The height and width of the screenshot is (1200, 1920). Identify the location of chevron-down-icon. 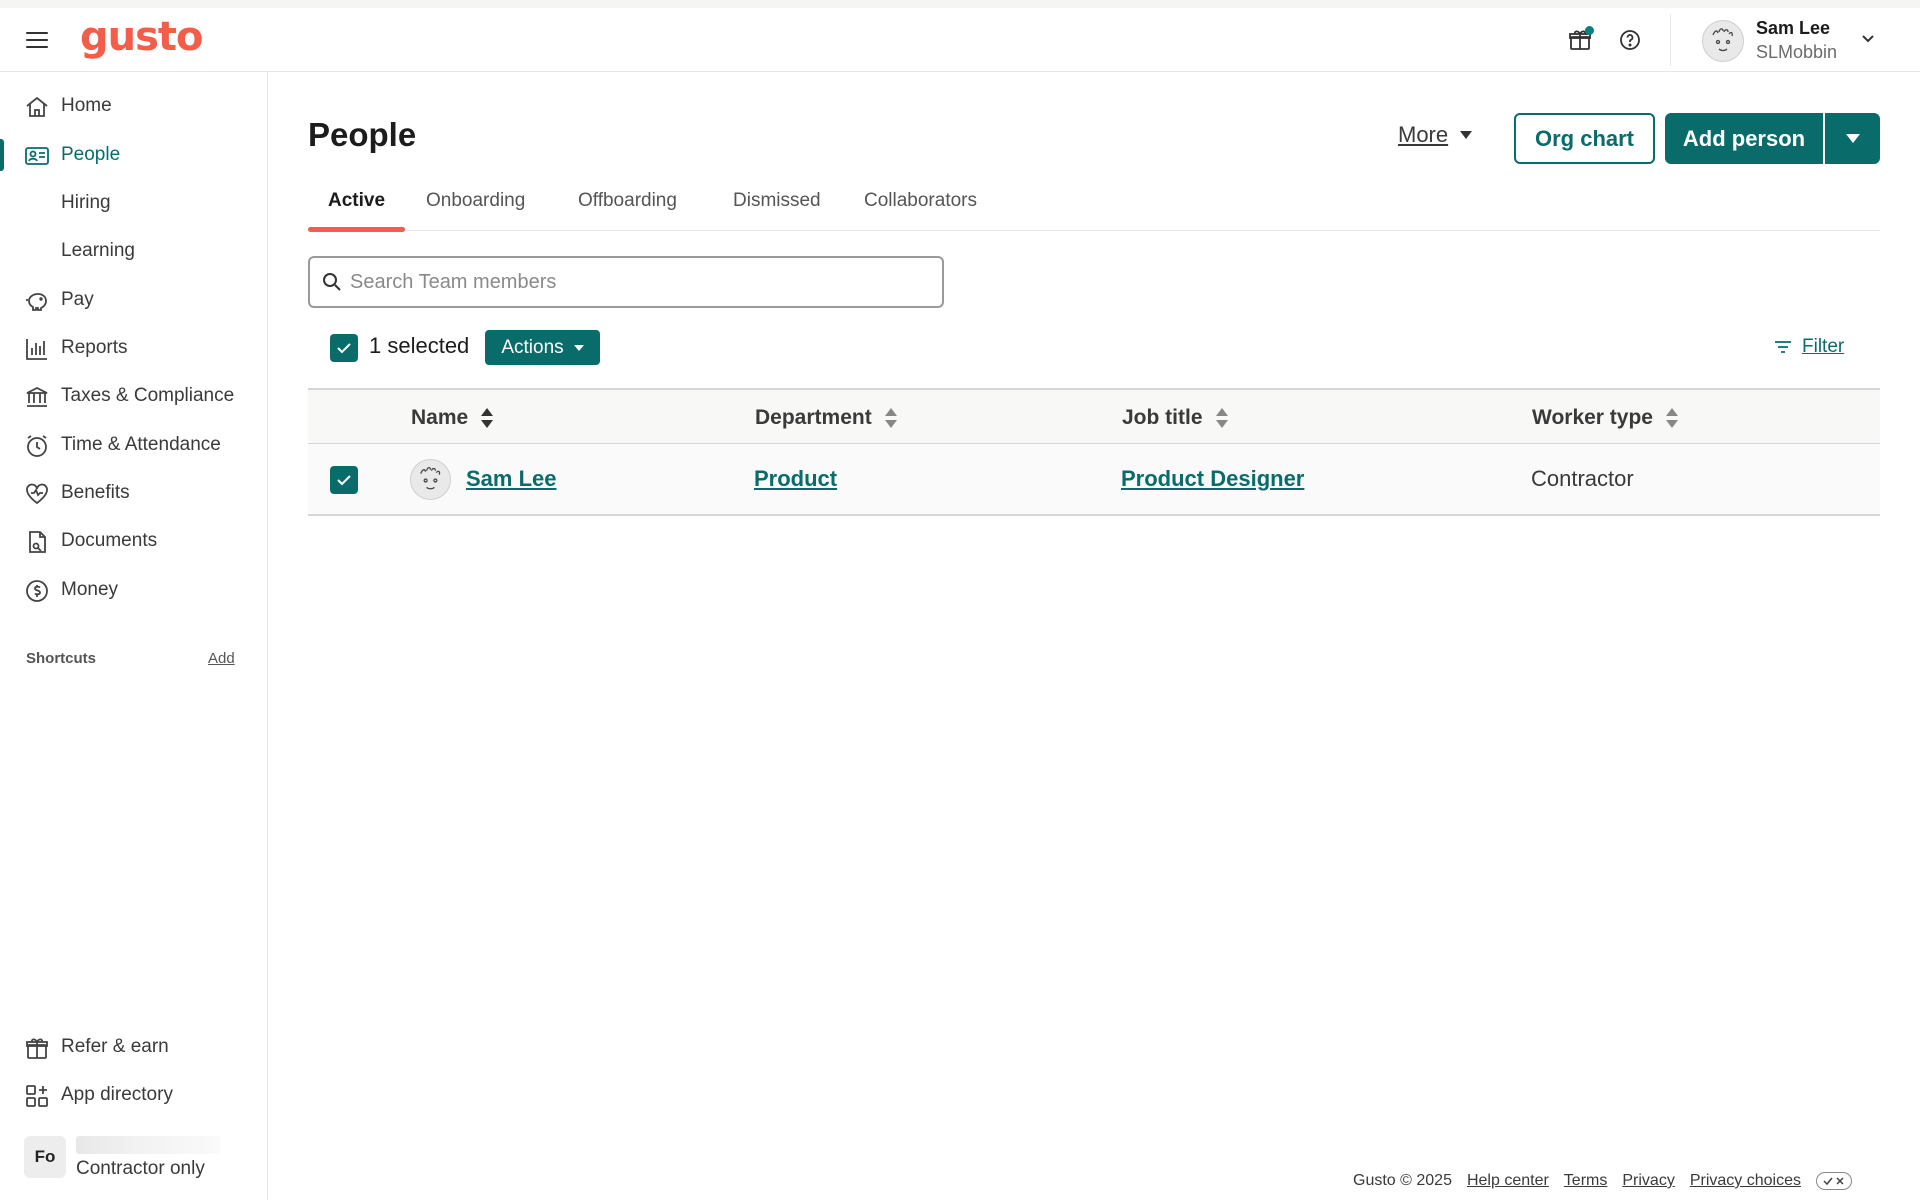
(1868, 38).